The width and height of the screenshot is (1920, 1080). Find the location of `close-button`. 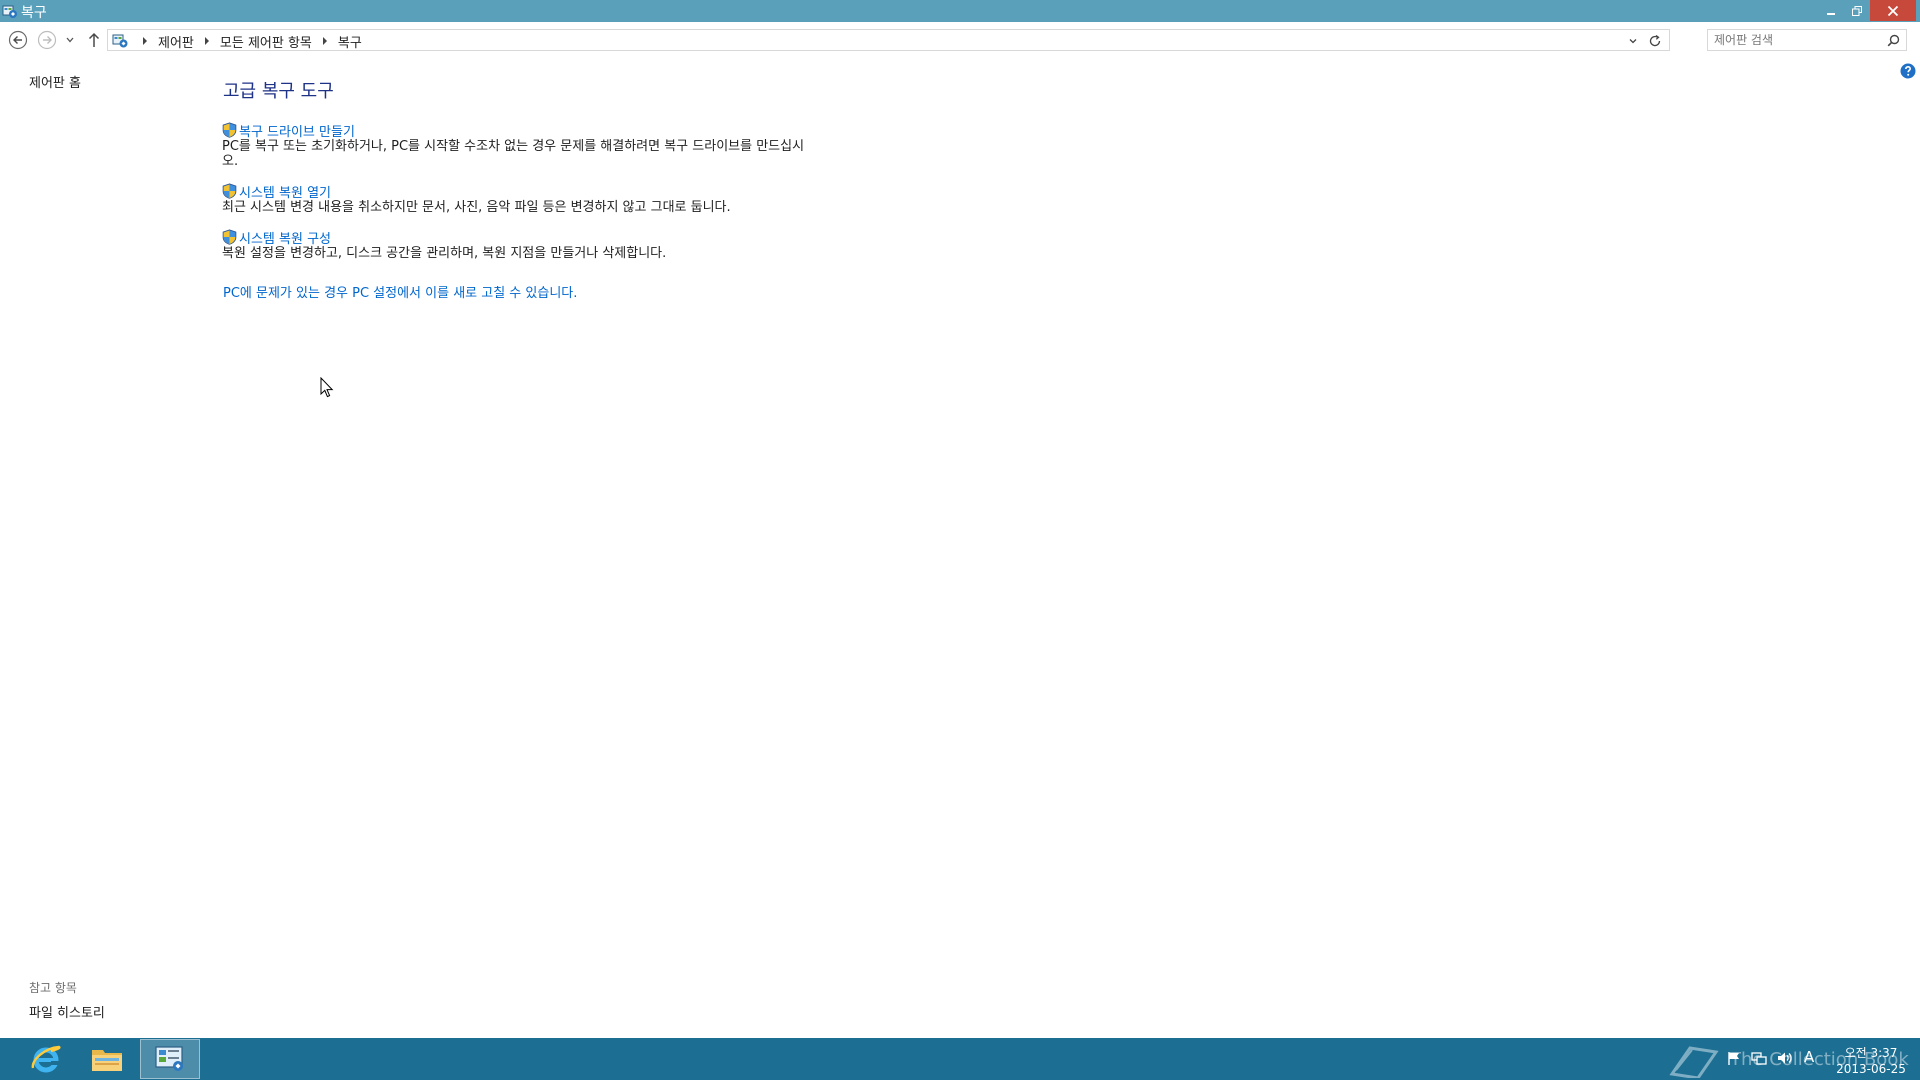

close-button is located at coordinates (1893, 10).